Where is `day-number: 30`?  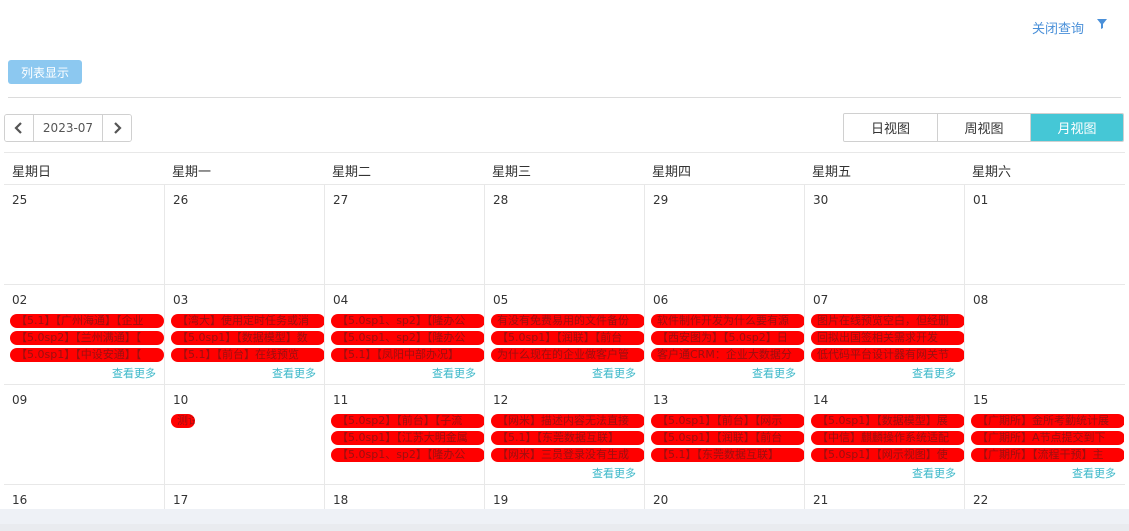
day-number: 30 is located at coordinates (821, 200).